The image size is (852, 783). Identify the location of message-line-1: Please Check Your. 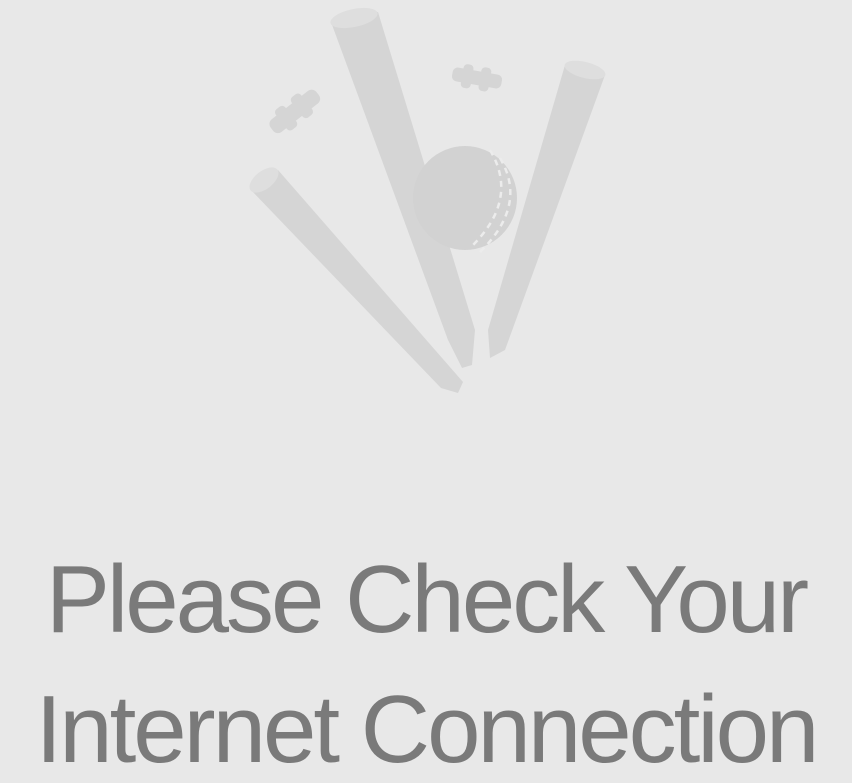
(427, 599).